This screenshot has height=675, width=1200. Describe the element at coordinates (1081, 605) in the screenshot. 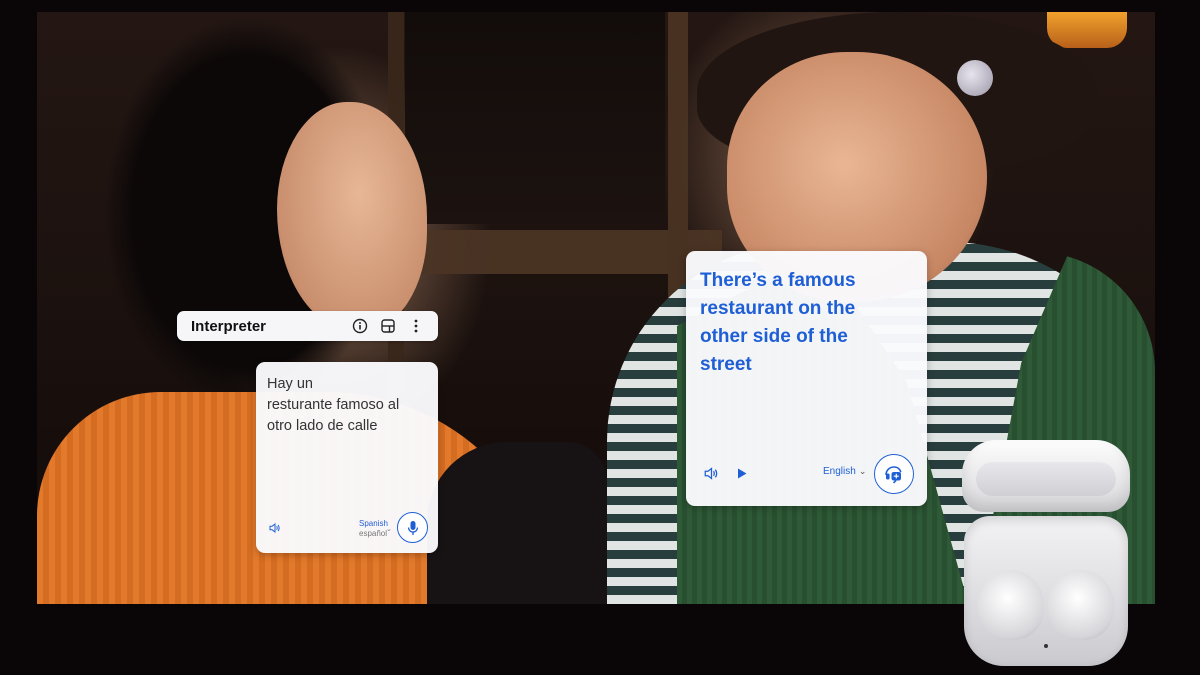

I see `earbud-right` at that location.